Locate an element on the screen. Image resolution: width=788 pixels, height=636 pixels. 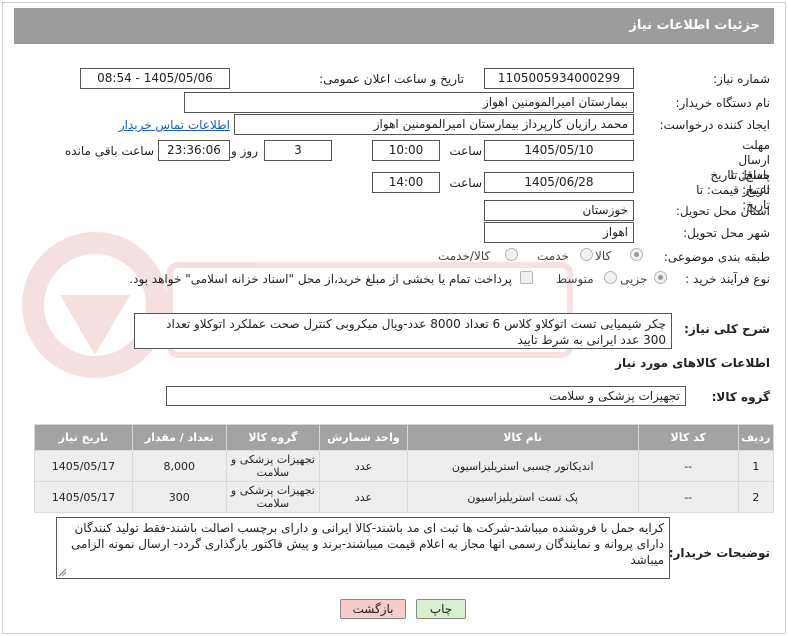
process-option-minor: جزیی is located at coordinates (634, 279).